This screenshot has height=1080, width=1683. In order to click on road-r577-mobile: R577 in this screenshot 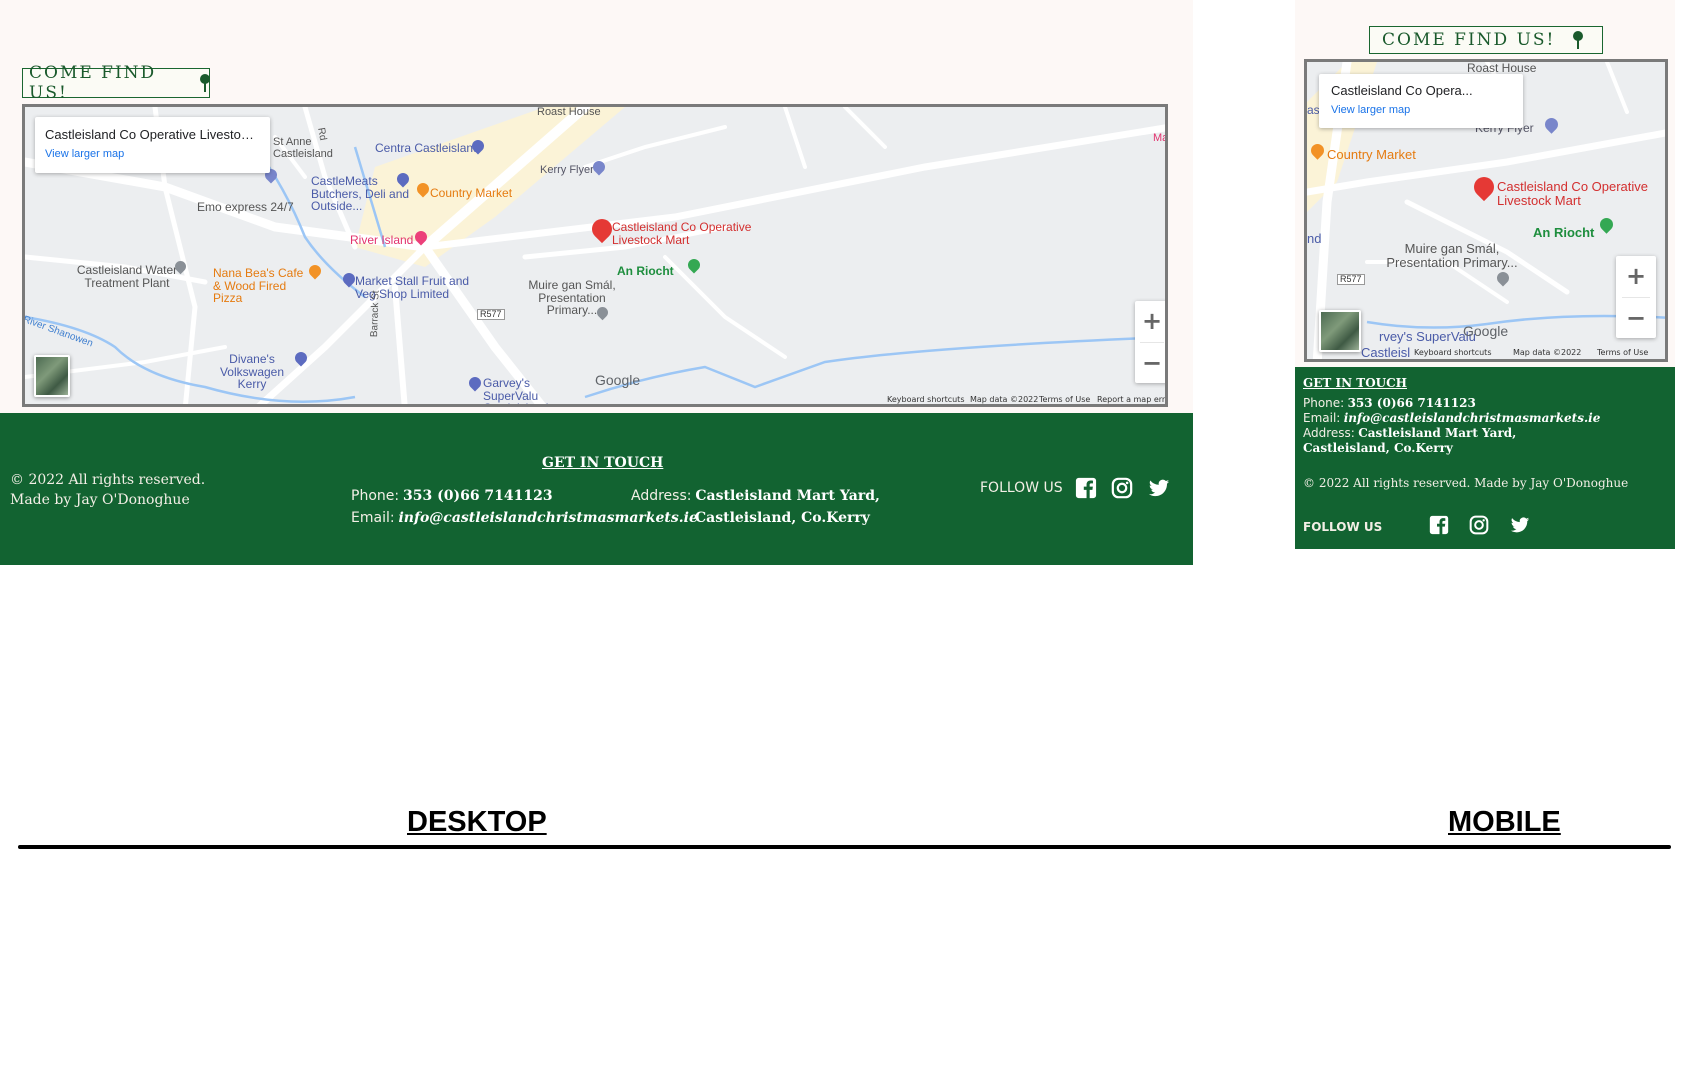, I will do `click(1351, 280)`.